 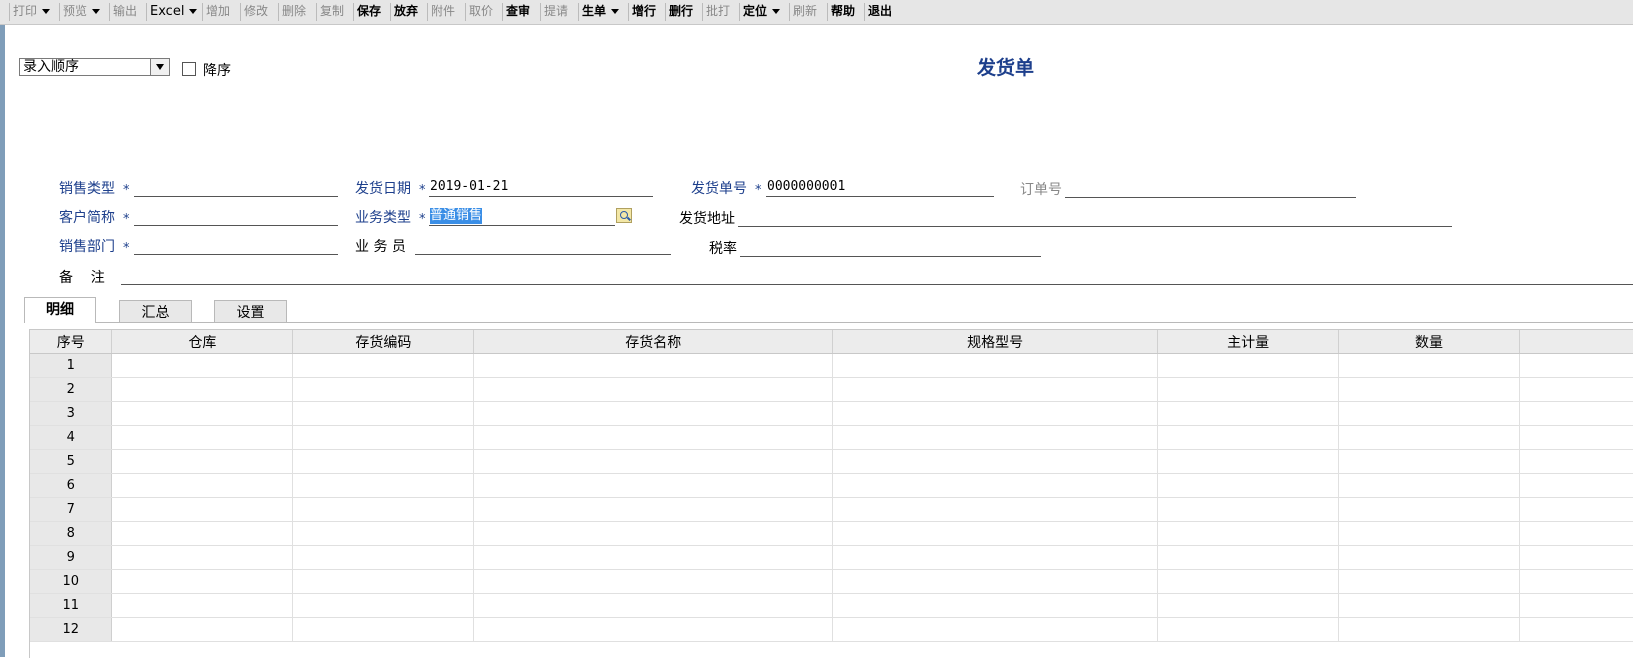 I want to click on table-row: 4, so click(x=831, y=437).